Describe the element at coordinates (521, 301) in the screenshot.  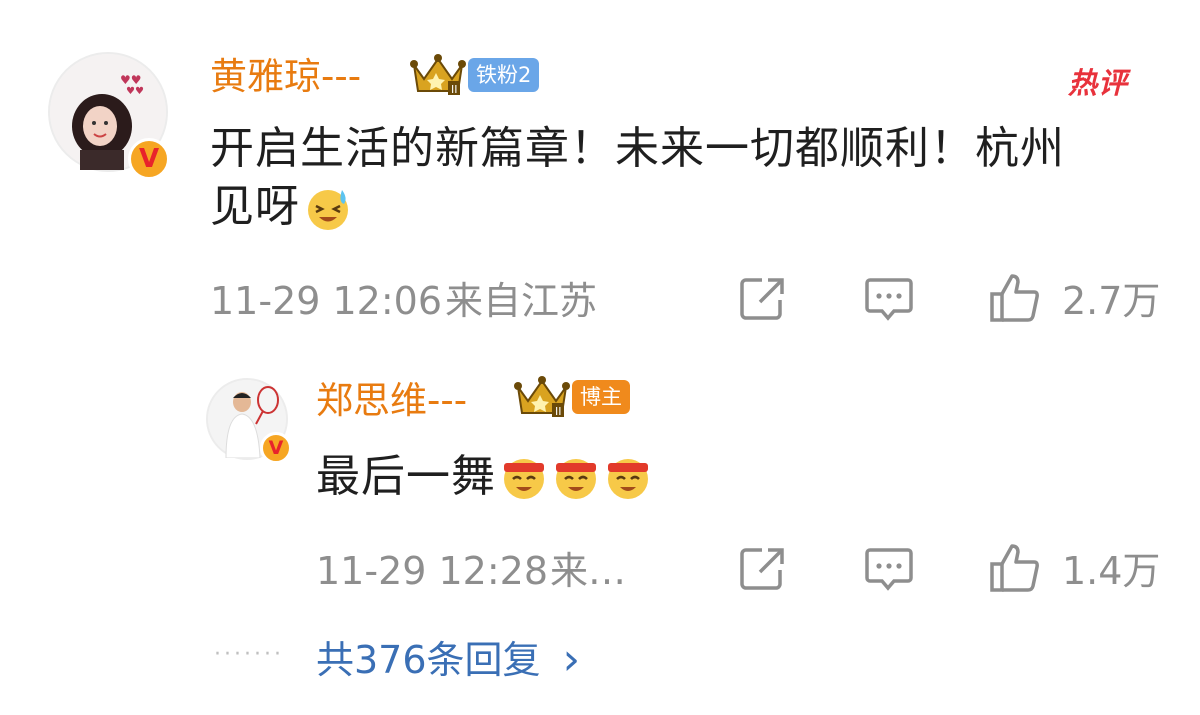
I see `location: 来自江苏` at that location.